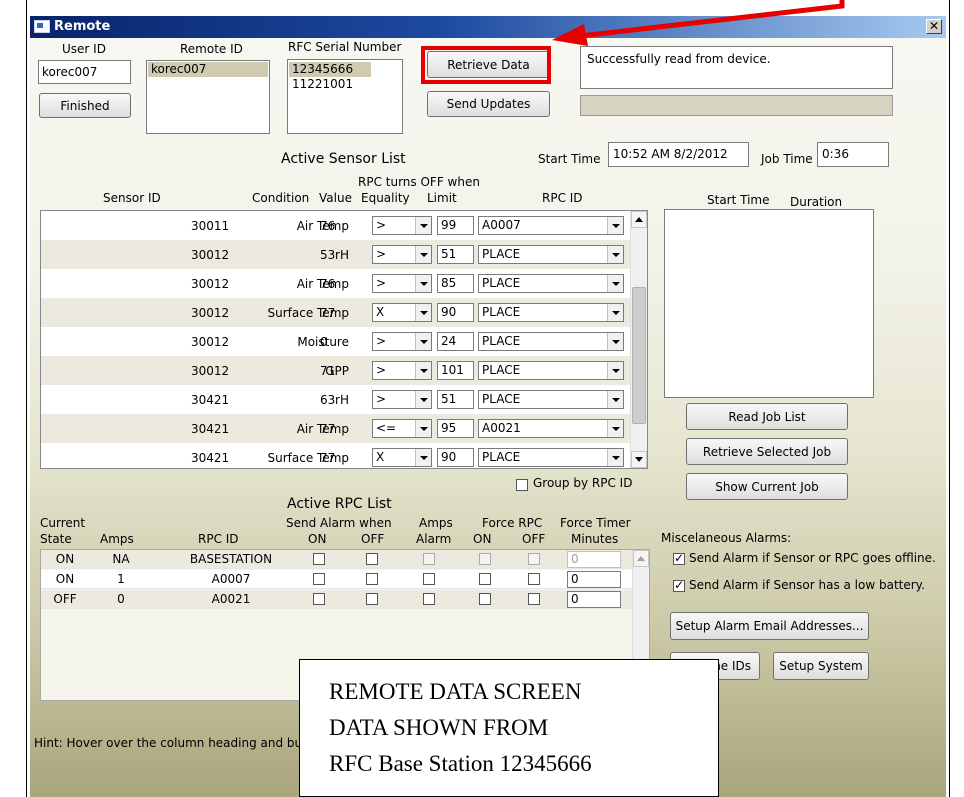  What do you see at coordinates (639, 219) in the screenshot?
I see `scroll-up-button` at bounding box center [639, 219].